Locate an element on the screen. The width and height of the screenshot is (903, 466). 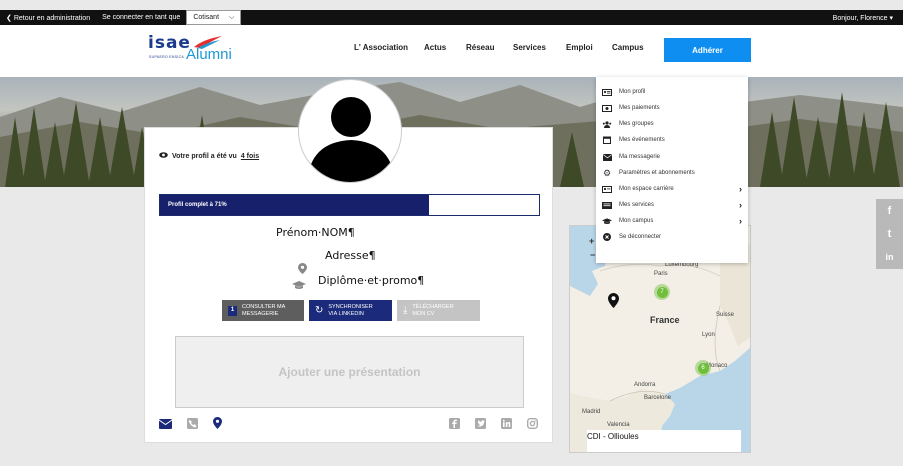
back-to-admin-link: ❮ Retour en administration is located at coordinates (48, 18).